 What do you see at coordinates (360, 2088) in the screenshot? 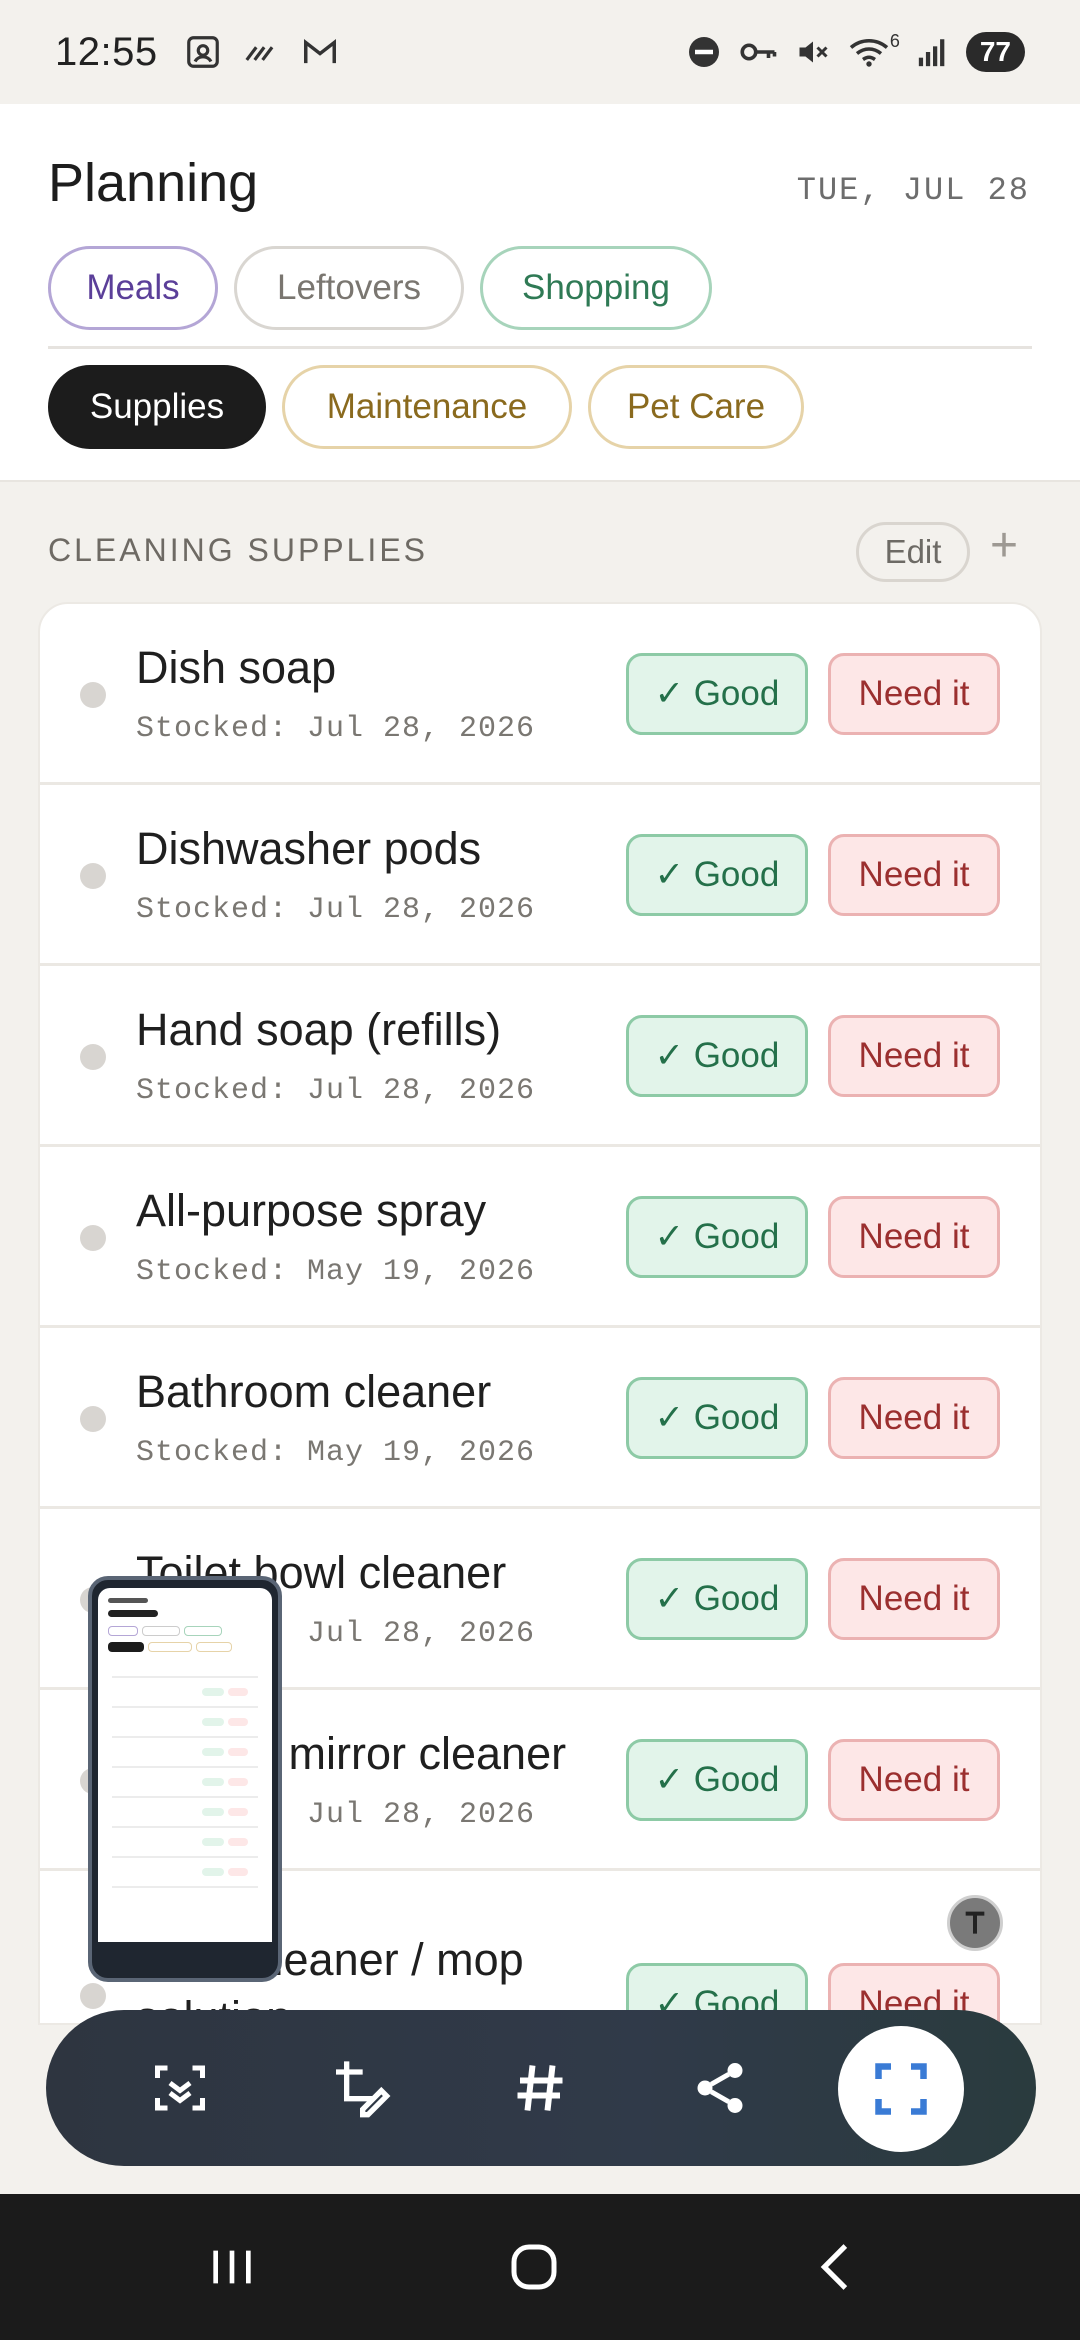
I see `edit-screenshot-icon` at bounding box center [360, 2088].